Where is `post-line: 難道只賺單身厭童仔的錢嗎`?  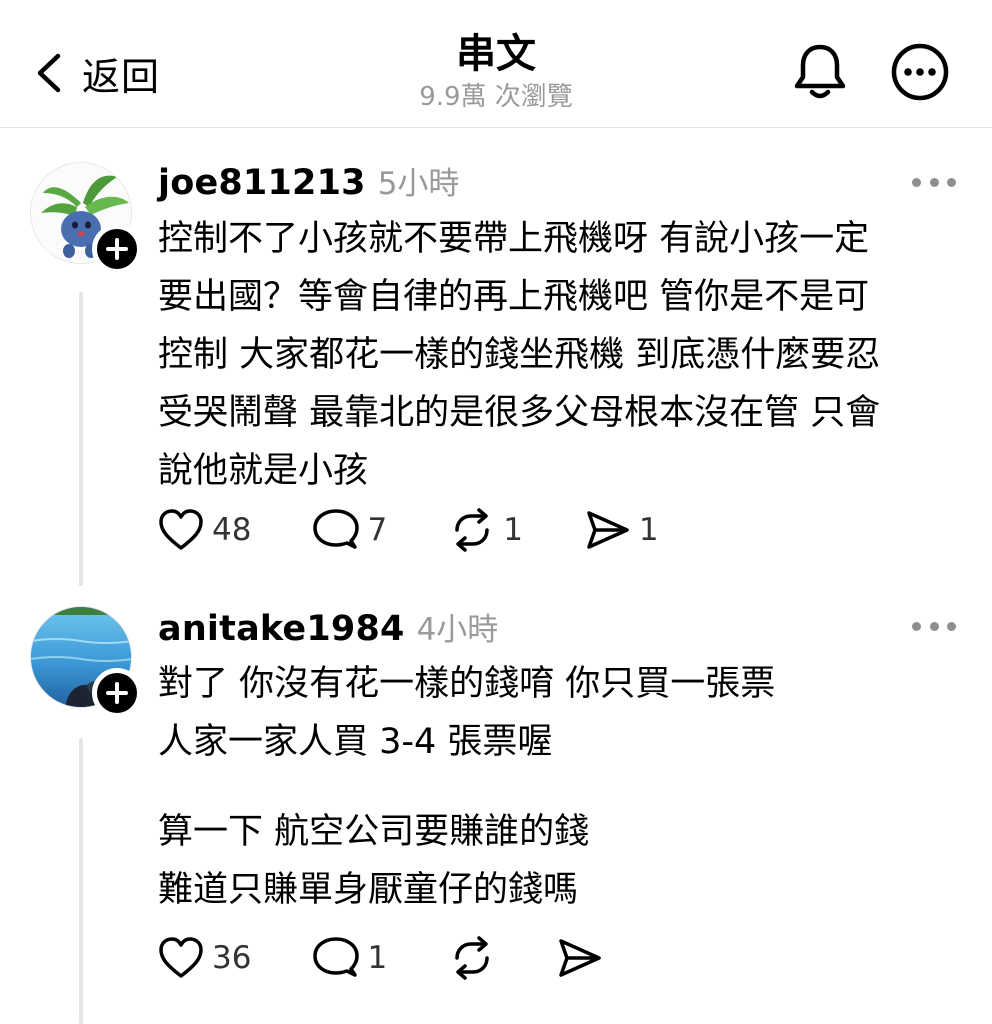 post-line: 難道只賺單身厭童仔的錢嗎 is located at coordinates (368, 890).